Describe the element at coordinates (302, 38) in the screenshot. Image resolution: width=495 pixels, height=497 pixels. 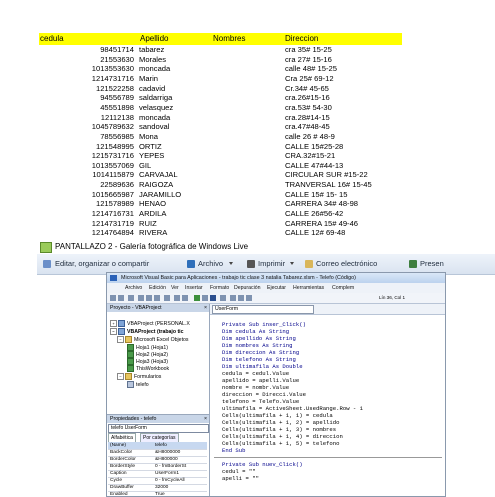
I see `header-direccion: Direccion` at that location.